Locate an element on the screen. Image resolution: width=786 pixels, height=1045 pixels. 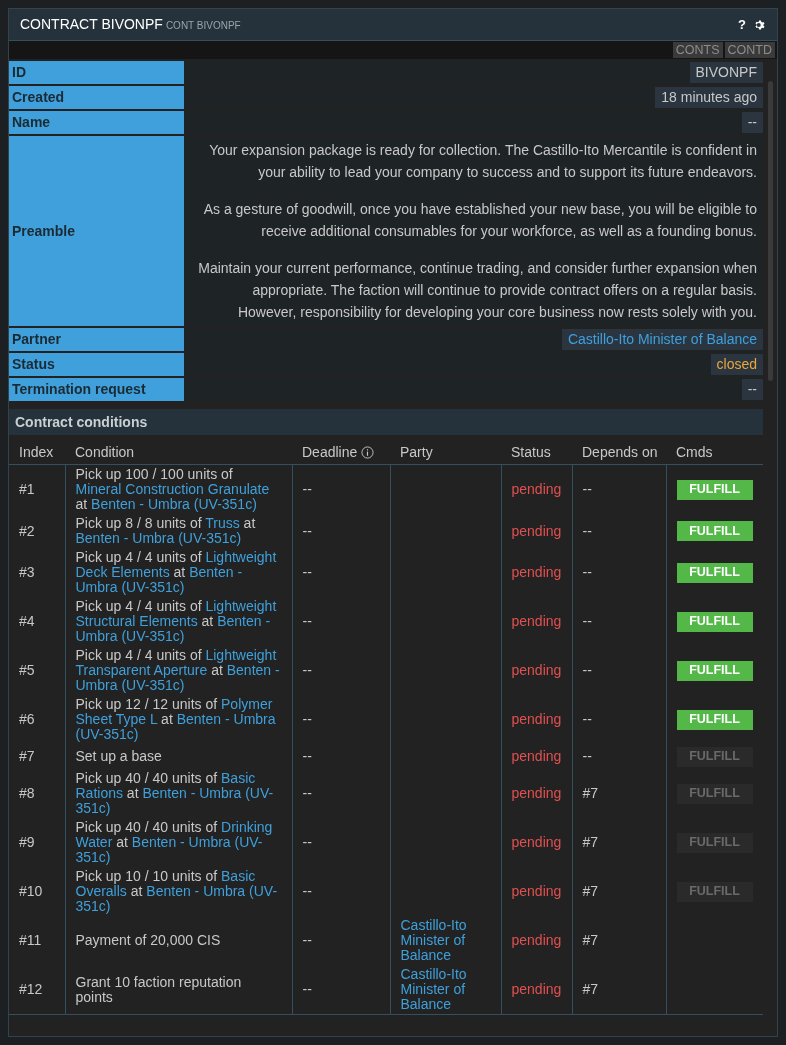
preamble-paragraph: As a gesture of goodwill, once you have established your new base, you will be eligible to receive additional consumables for your workforce, as well as a founding bonus. is located at coordinates (479, 220).